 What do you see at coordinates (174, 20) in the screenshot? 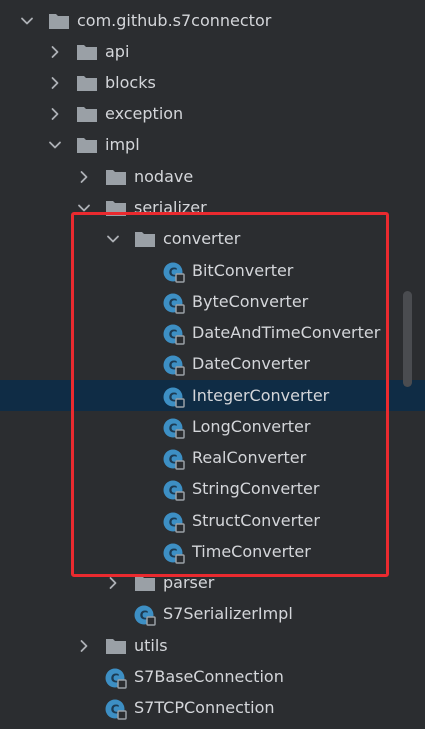
I see `tree-item-label: com.github.s7connector` at bounding box center [174, 20].